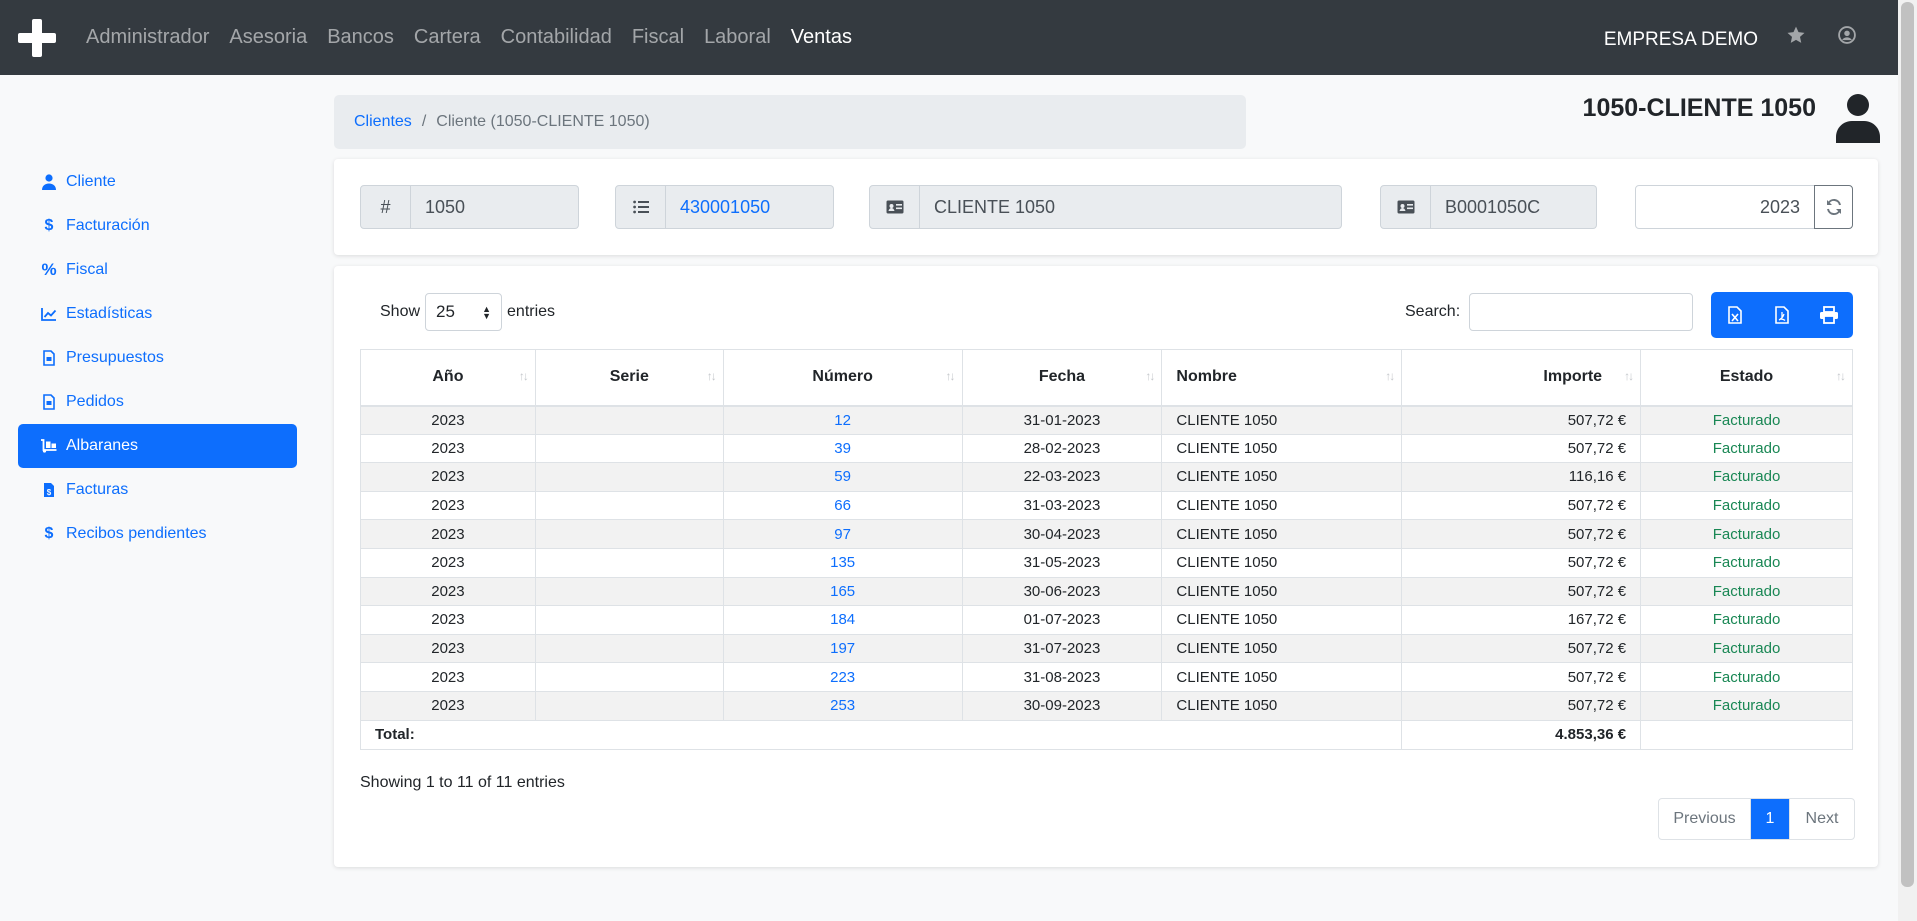 Image resolution: width=1917 pixels, height=921 pixels. What do you see at coordinates (91, 181) in the screenshot?
I see `sidebar-item-label: Cliente` at bounding box center [91, 181].